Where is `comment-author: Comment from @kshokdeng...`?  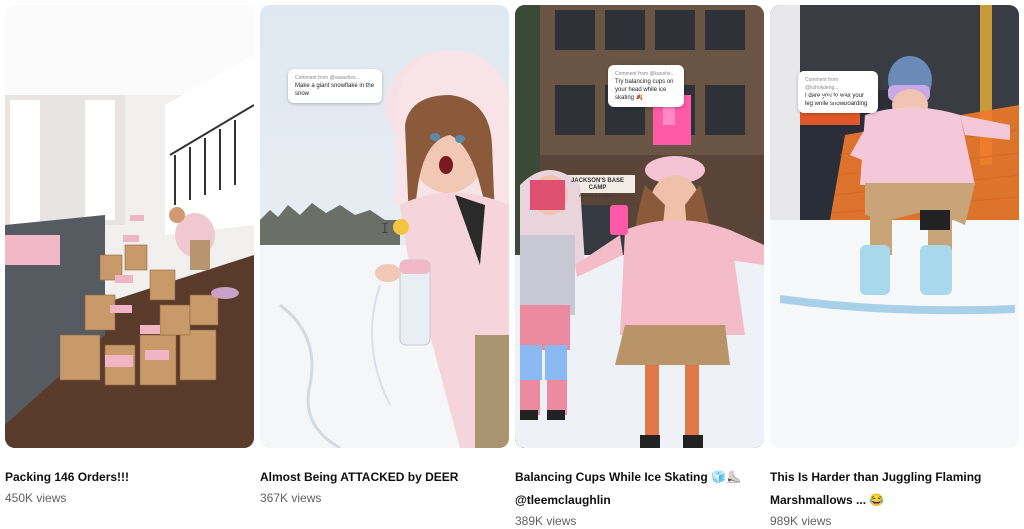
comment-author: Comment from @kshokdeng... is located at coordinates (822, 84).